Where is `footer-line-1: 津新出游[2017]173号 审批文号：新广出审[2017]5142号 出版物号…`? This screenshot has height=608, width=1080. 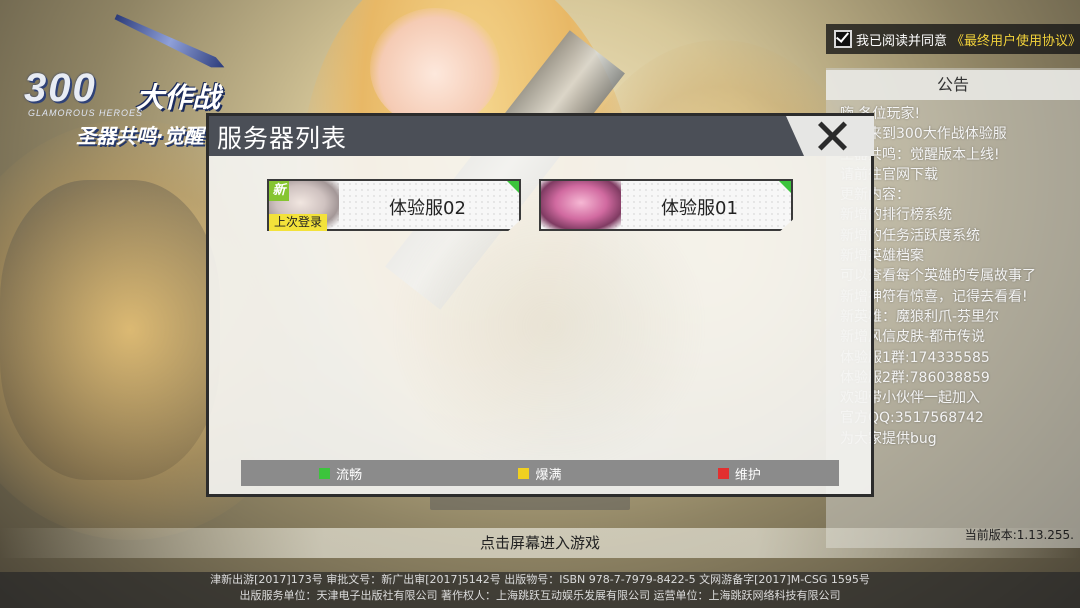 footer-line-1: 津新出游[2017]173号 审批文号：新广出审[2017]5142号 出版物号… is located at coordinates (540, 579).